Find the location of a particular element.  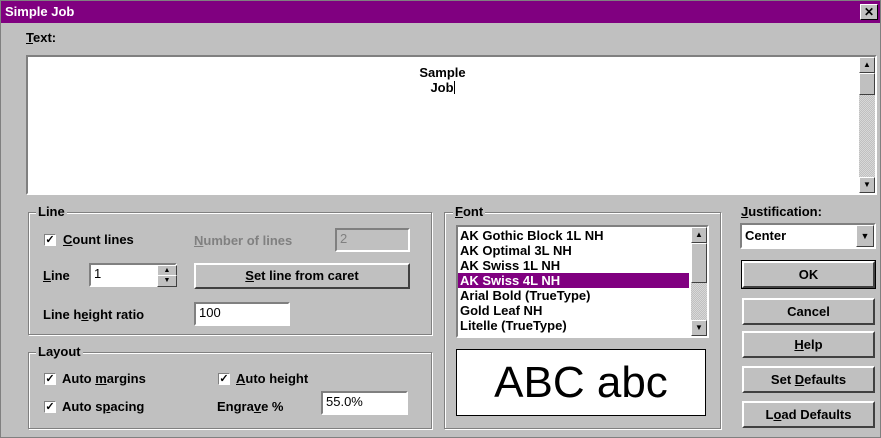

text-label: Text: is located at coordinates (41, 37).